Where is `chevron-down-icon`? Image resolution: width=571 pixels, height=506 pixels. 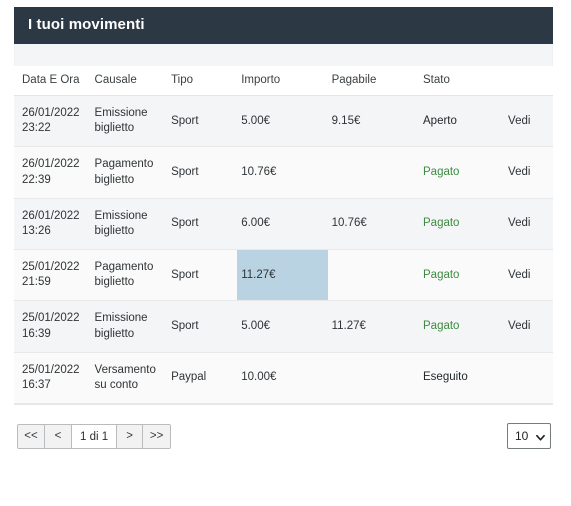 chevron-down-icon is located at coordinates (540, 436).